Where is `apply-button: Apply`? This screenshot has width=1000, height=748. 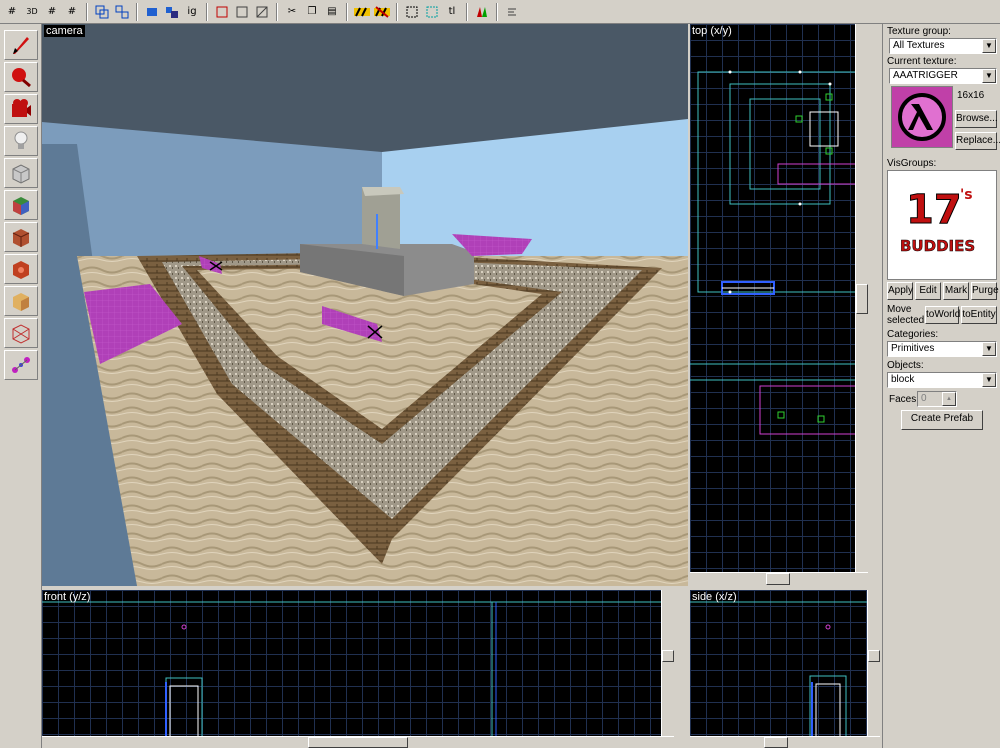
apply-button: Apply is located at coordinates (900, 291).